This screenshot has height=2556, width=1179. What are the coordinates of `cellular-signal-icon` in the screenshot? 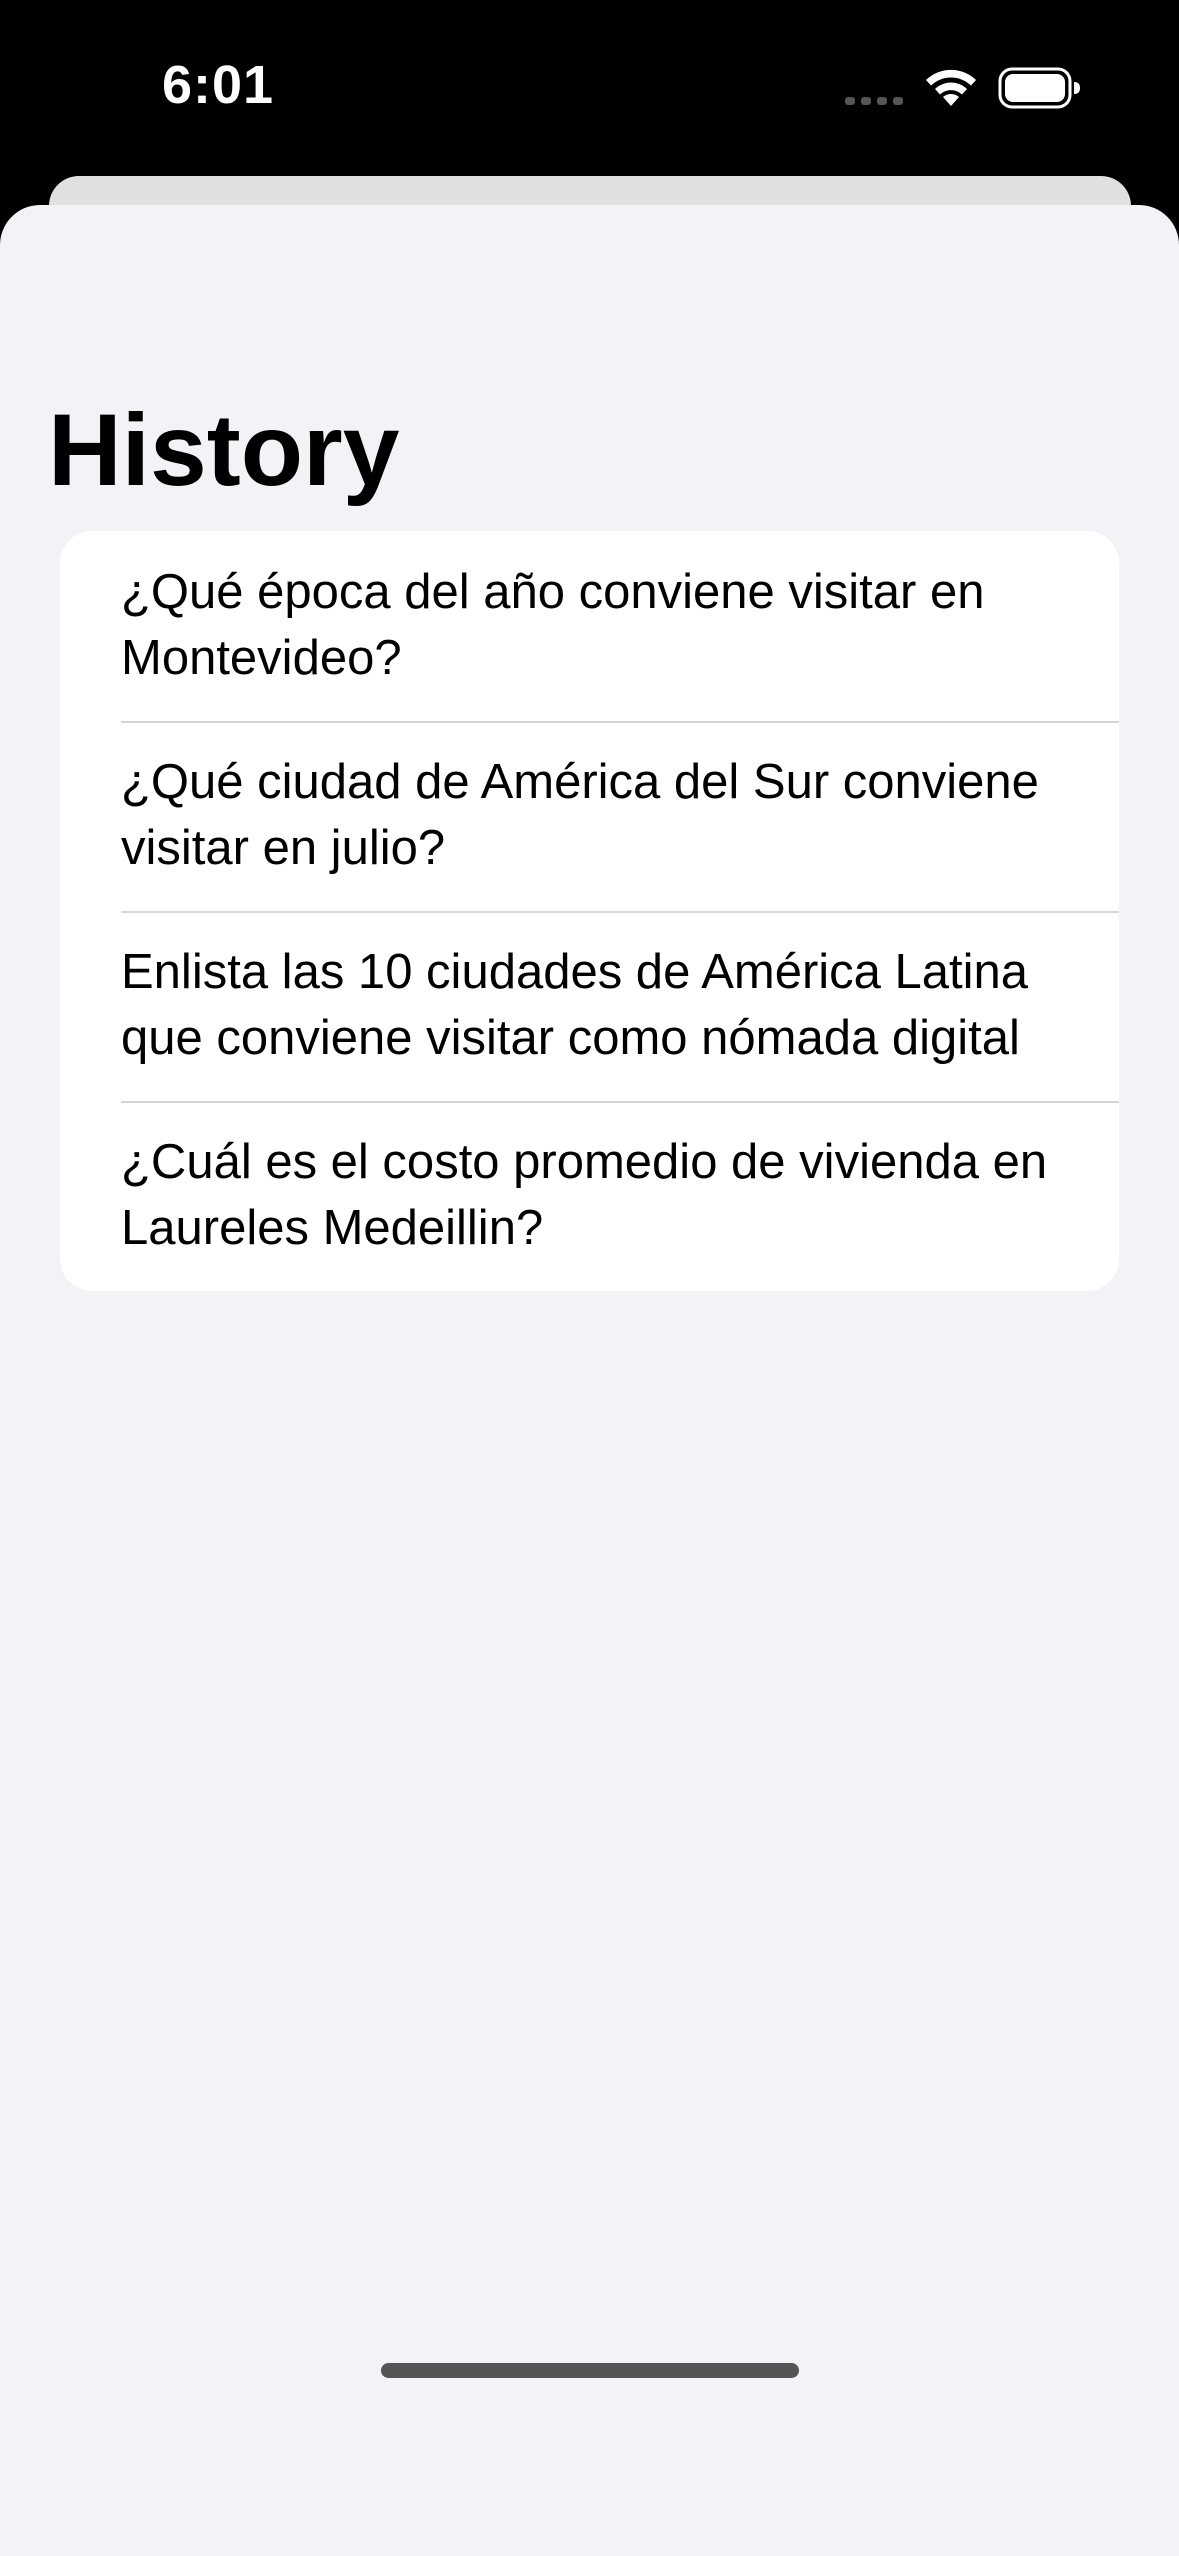 It's located at (874, 101).